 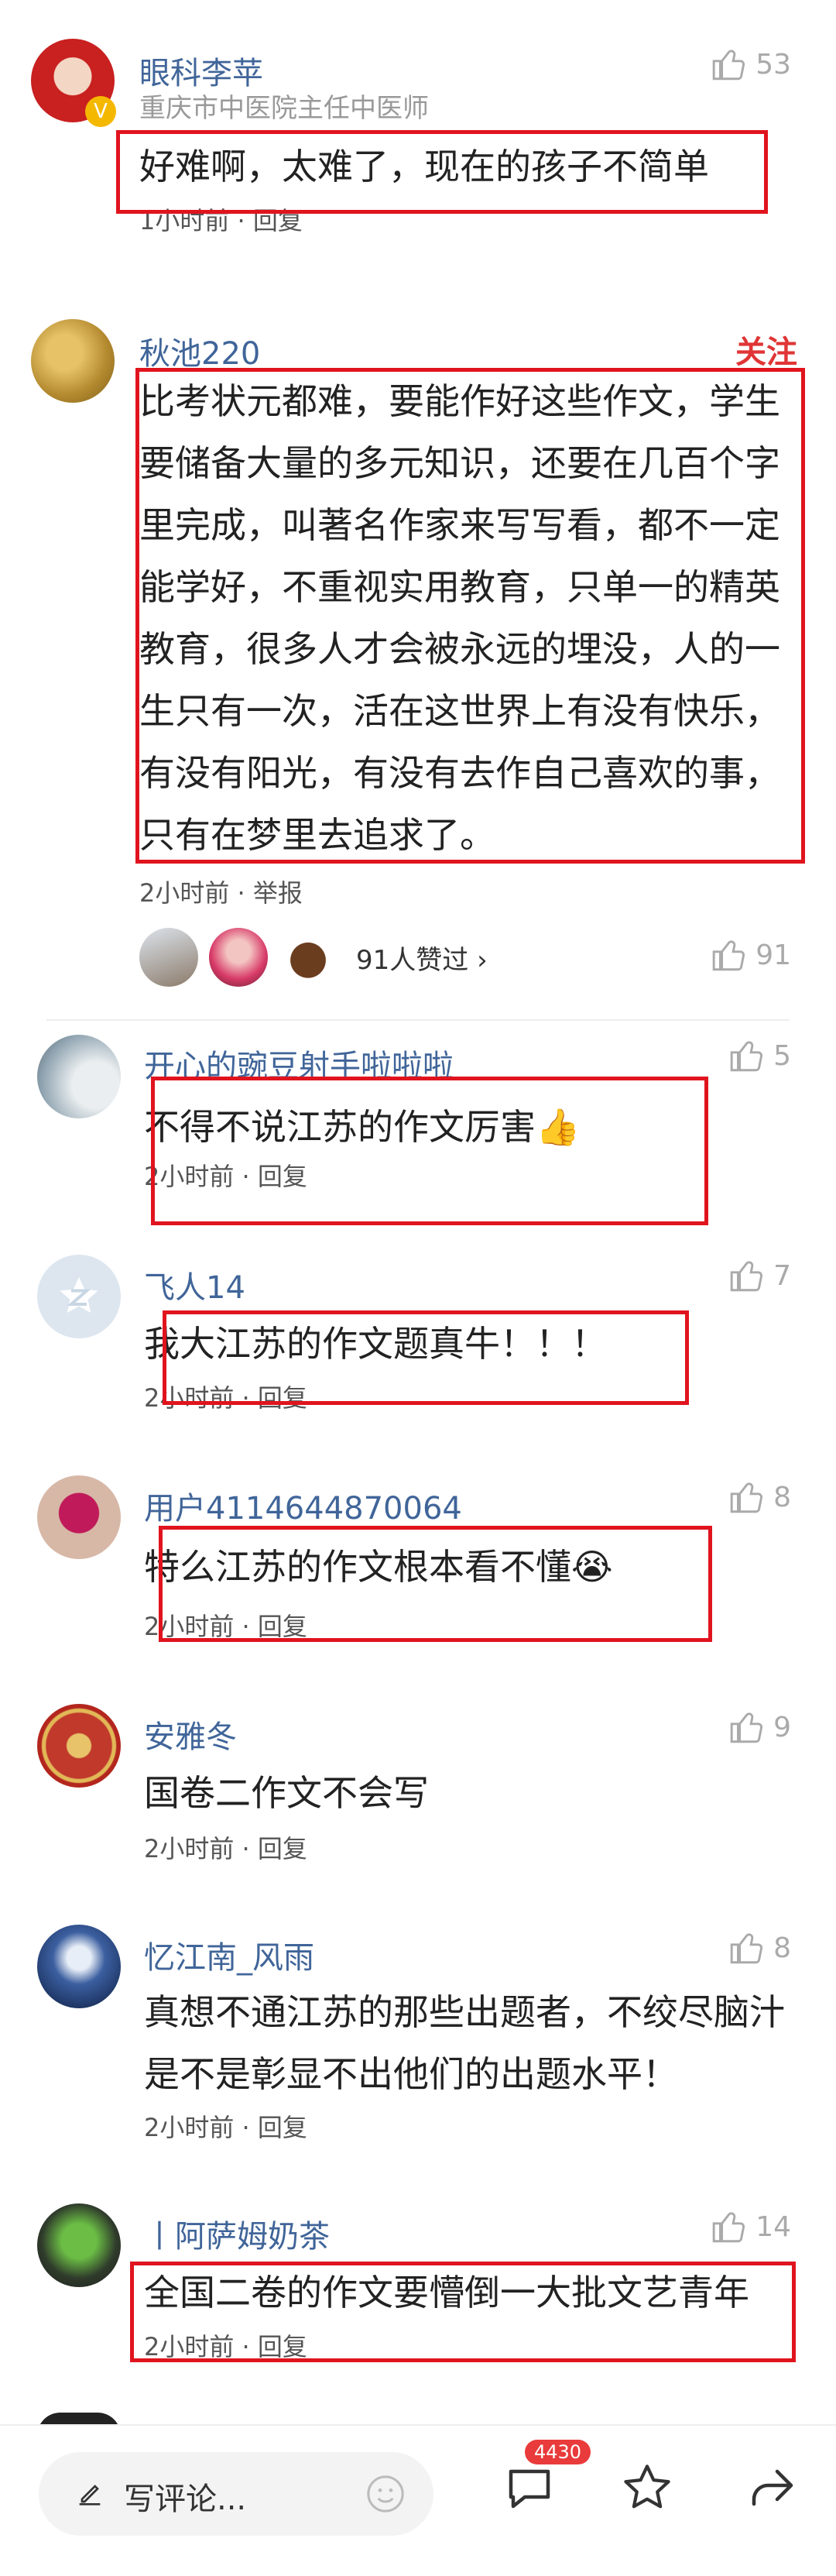 I want to click on emoji-icon, so click(x=385, y=2494).